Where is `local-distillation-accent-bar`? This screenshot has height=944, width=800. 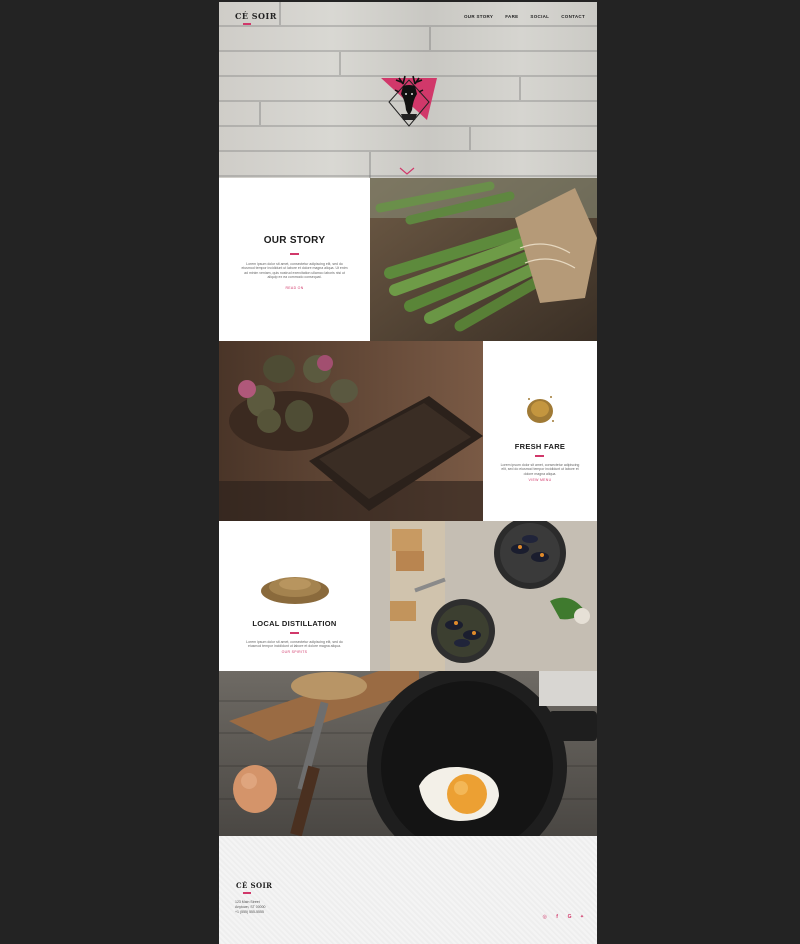
local-distillation-accent-bar is located at coordinates (294, 633).